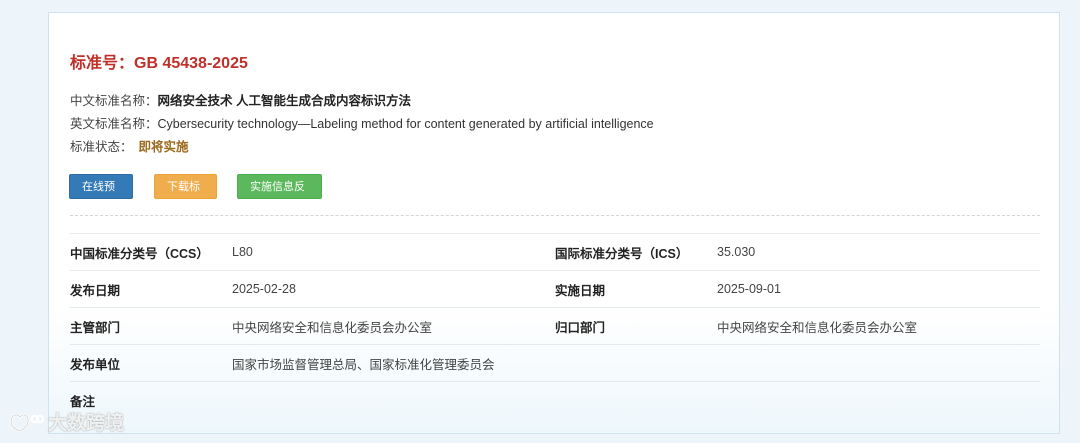 The image size is (1080, 443). I want to click on responsible-dept-value: 中央网络安全和信息化委员会办公室, so click(878, 326).